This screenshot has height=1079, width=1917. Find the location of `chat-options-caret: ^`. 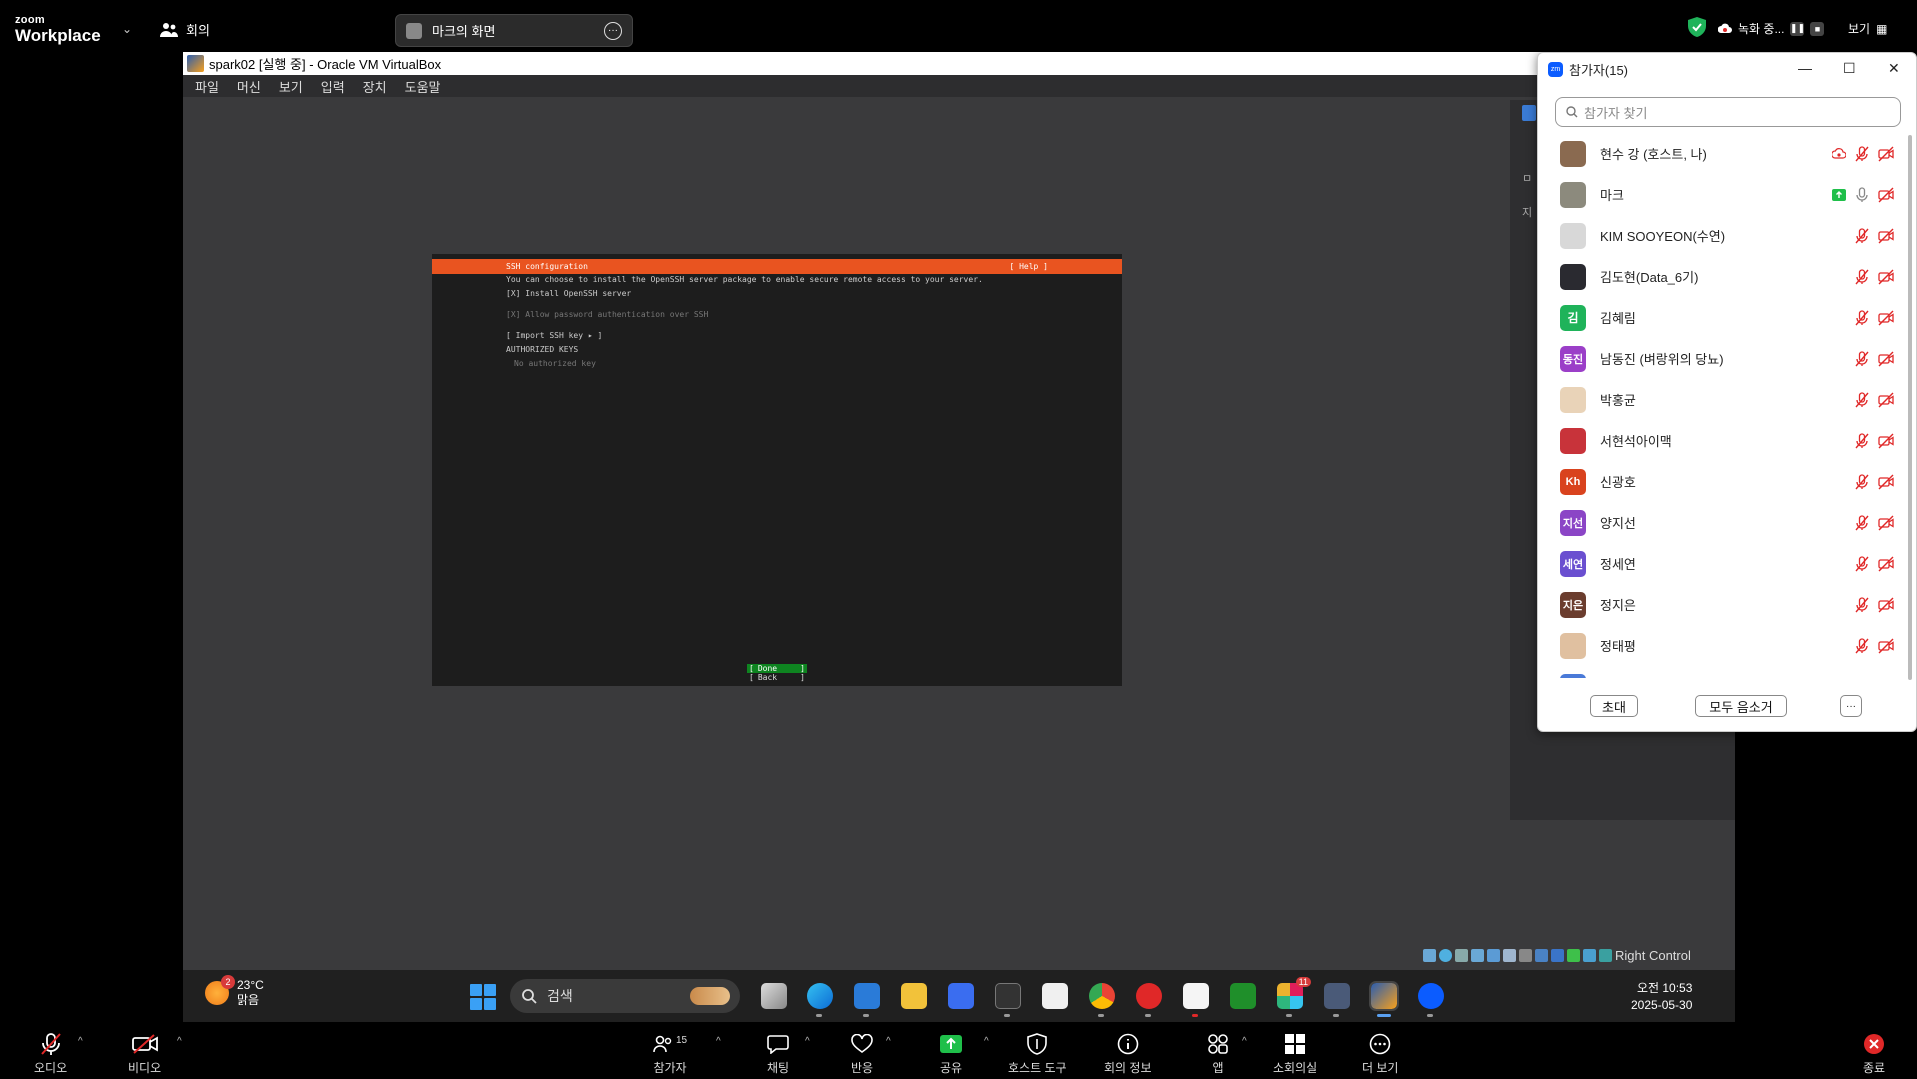

chat-options-caret: ^ is located at coordinates (807, 1041).